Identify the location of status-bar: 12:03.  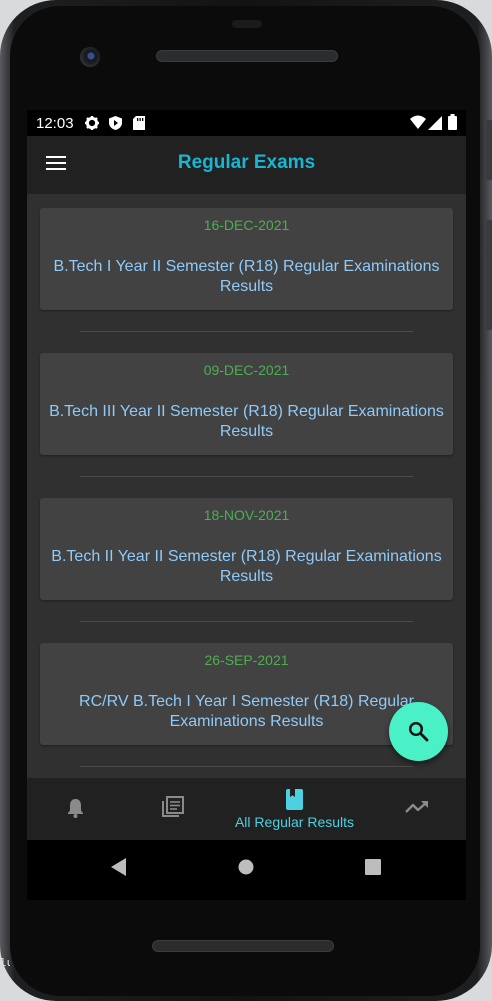
(246, 123).